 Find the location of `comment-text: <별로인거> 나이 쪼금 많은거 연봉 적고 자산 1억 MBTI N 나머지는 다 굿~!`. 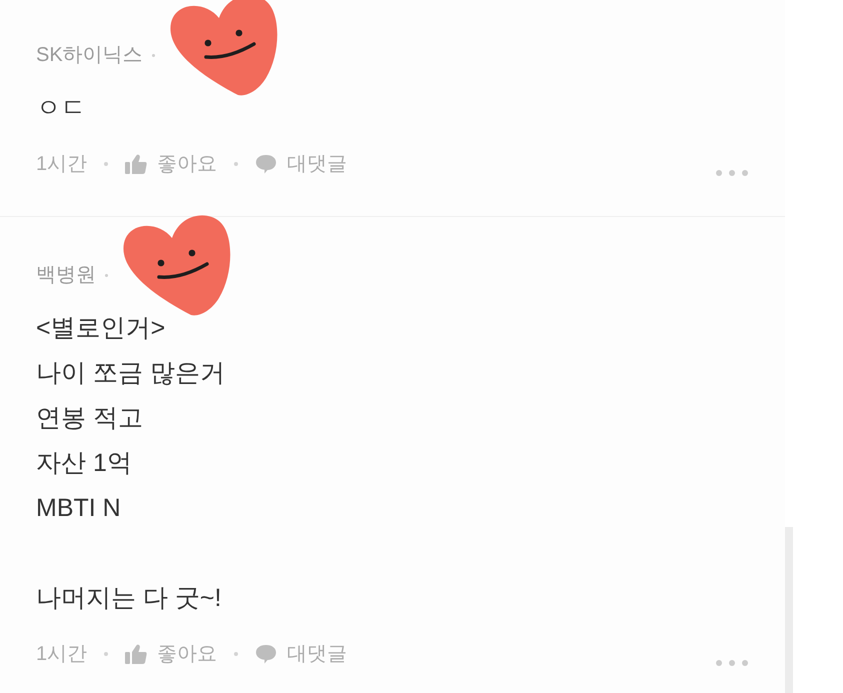

comment-text: <별로인거> 나이 쪼금 많은거 연봉 적고 자산 1억 MBTI N 나머지는 다 굿~! is located at coordinates (131, 463).